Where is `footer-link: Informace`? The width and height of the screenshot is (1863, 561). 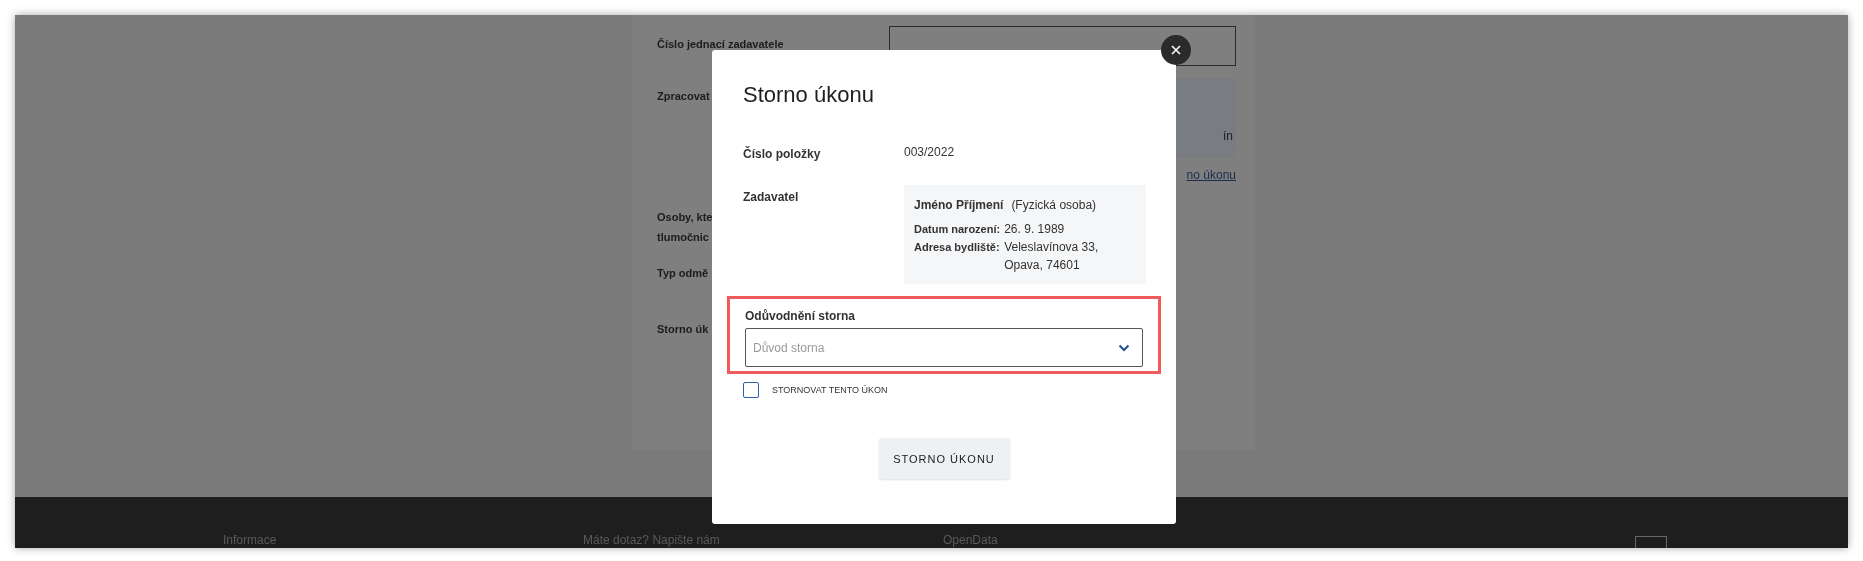 footer-link: Informace is located at coordinates (250, 540).